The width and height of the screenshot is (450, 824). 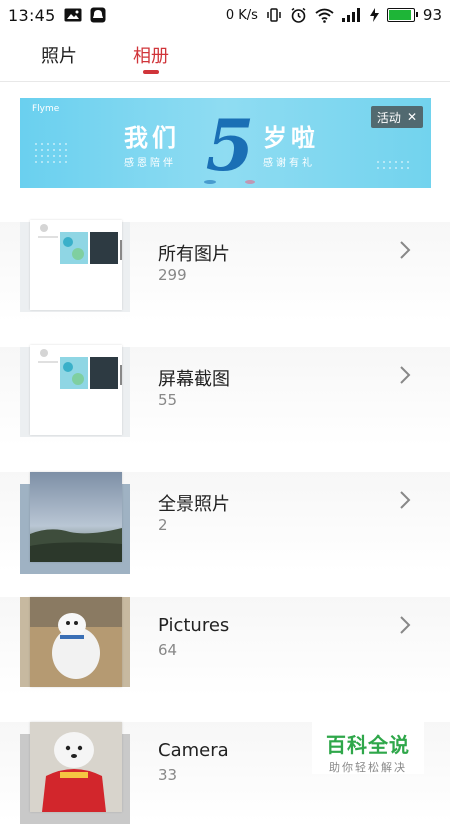 I want to click on promo-banner: Flyme 我们 岁啦 感恩陪伴 感谢有礼 5 活动 ✕, so click(x=225, y=143).